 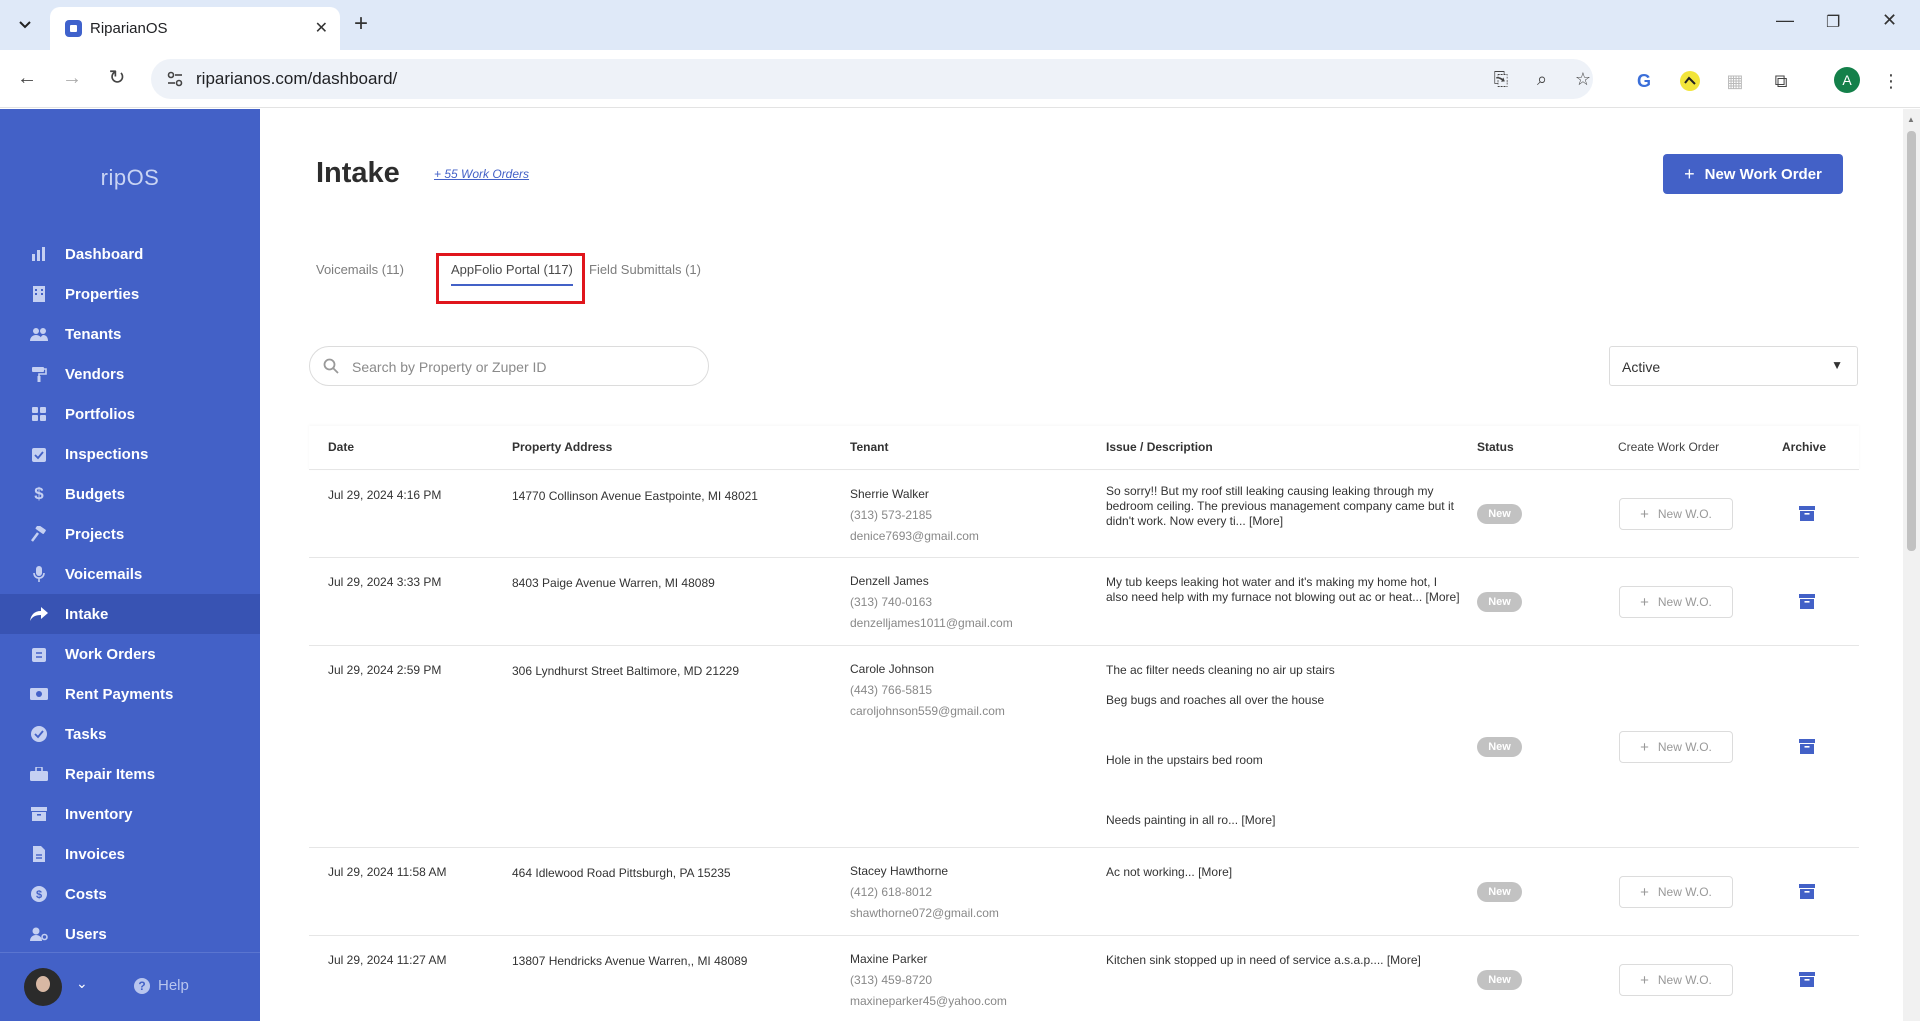 What do you see at coordinates (110, 774) in the screenshot?
I see `sidebar-item-label: Repair Items` at bounding box center [110, 774].